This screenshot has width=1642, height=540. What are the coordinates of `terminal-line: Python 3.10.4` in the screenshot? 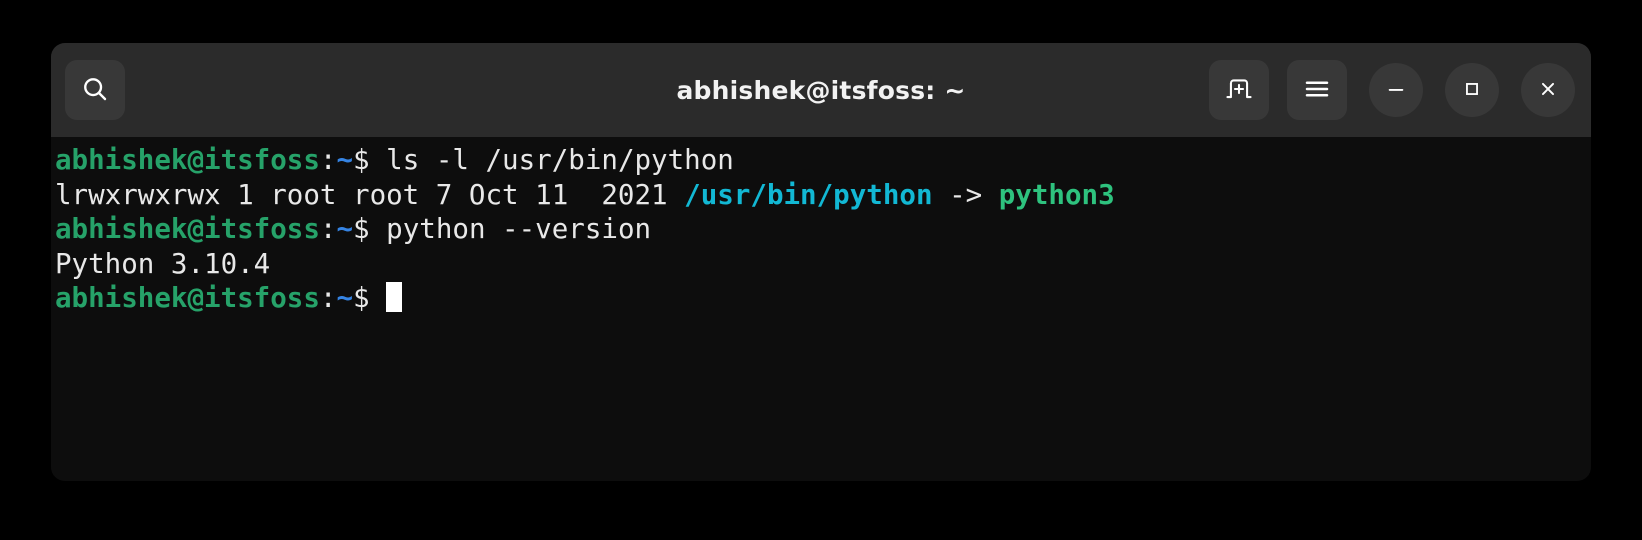 It's located at (823, 264).